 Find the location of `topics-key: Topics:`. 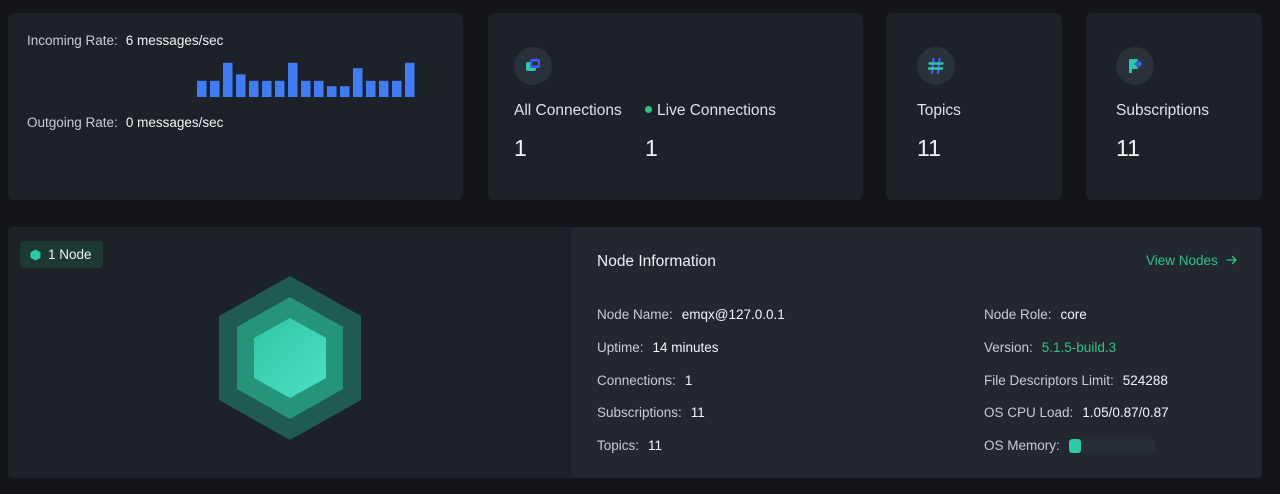

topics-key: Topics: is located at coordinates (618, 445).